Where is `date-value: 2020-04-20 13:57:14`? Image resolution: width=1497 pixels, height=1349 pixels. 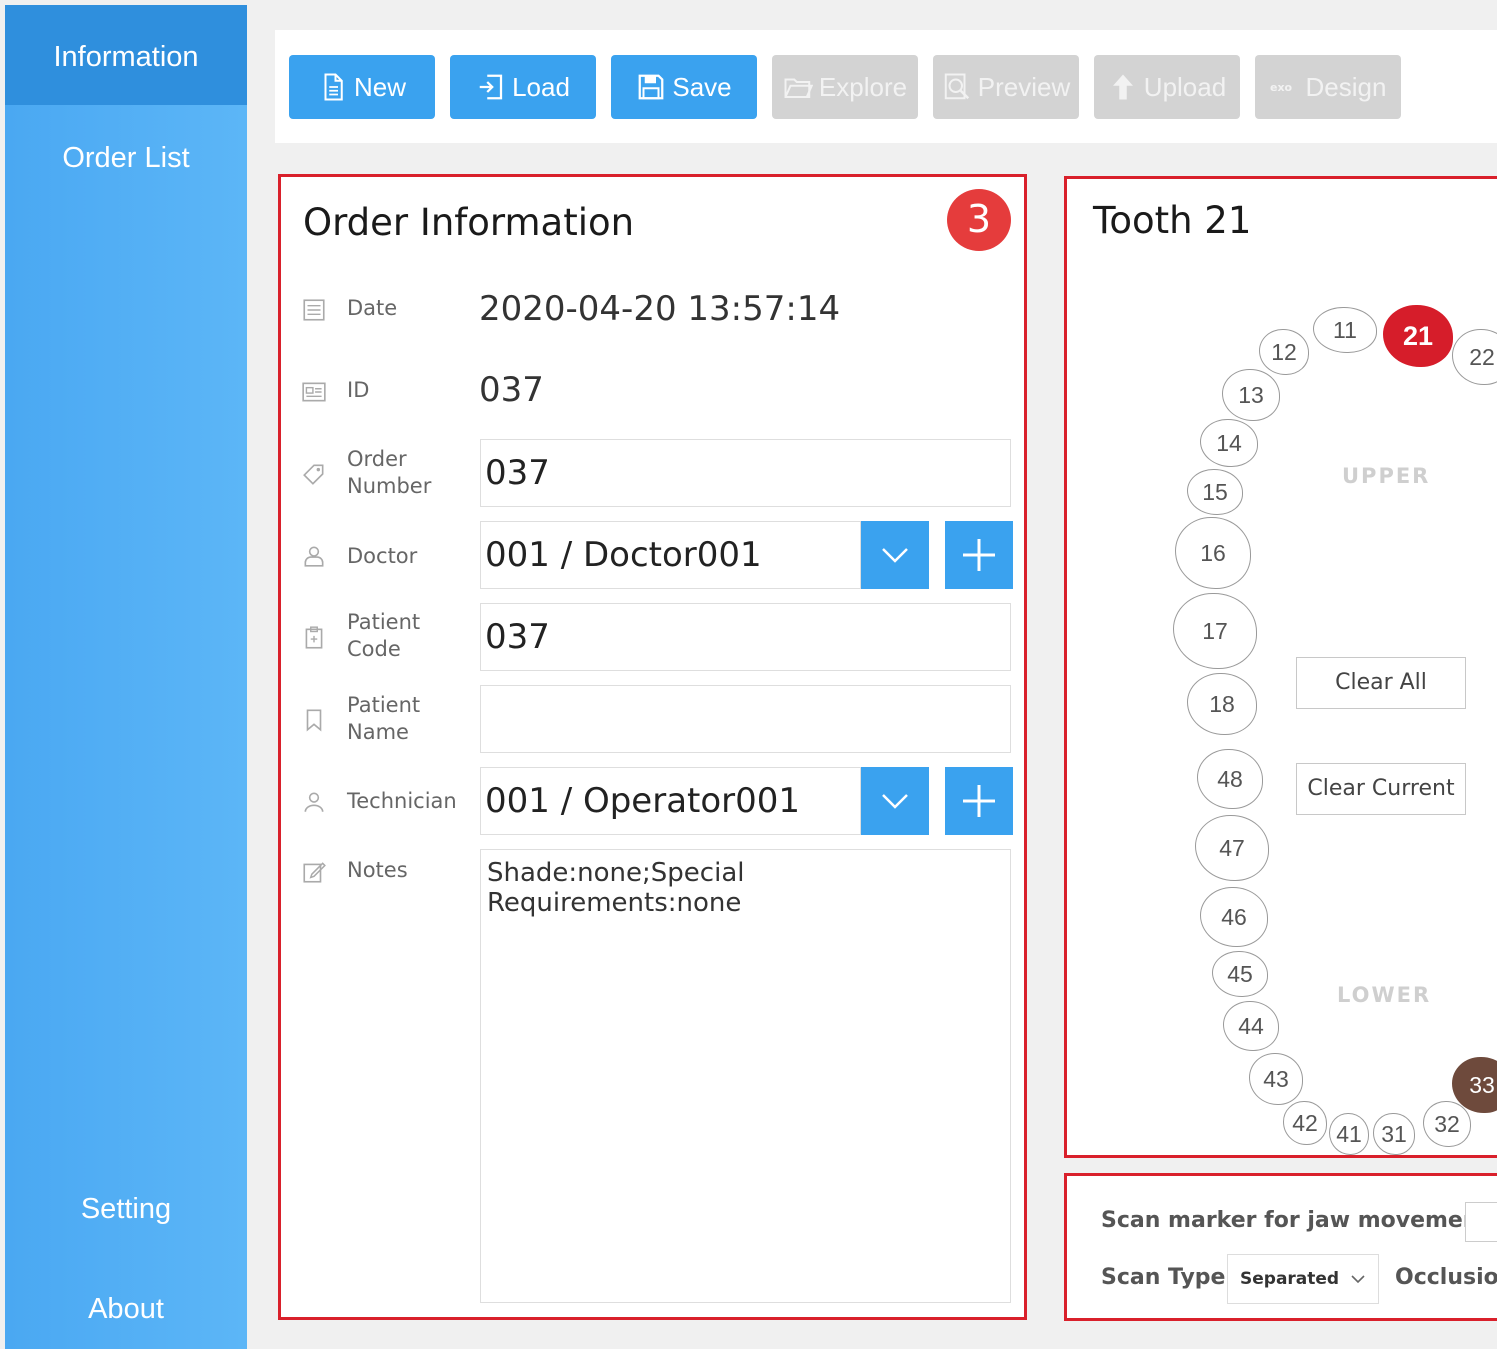 date-value: 2020-04-20 13:57:14 is located at coordinates (660, 309).